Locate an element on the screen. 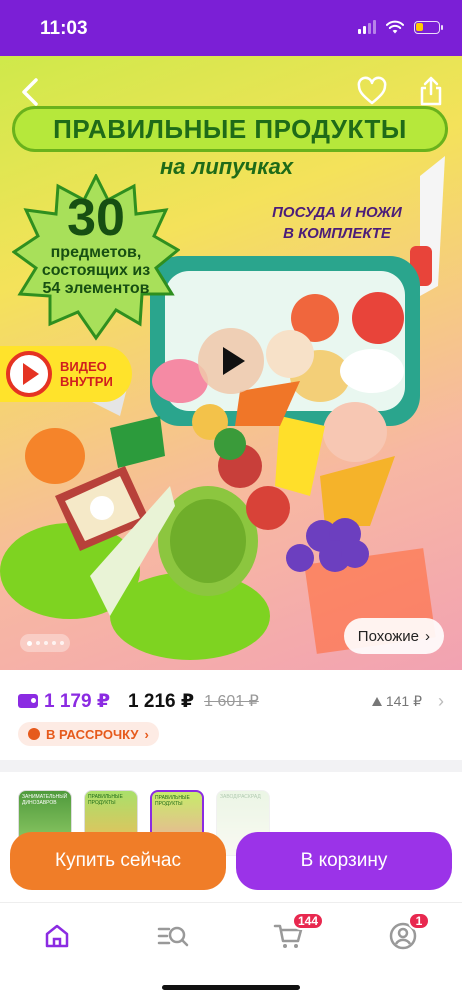 Image resolution: width=462 pixels, height=1000 pixels. badge-number: 30 is located at coordinates (96, 218).